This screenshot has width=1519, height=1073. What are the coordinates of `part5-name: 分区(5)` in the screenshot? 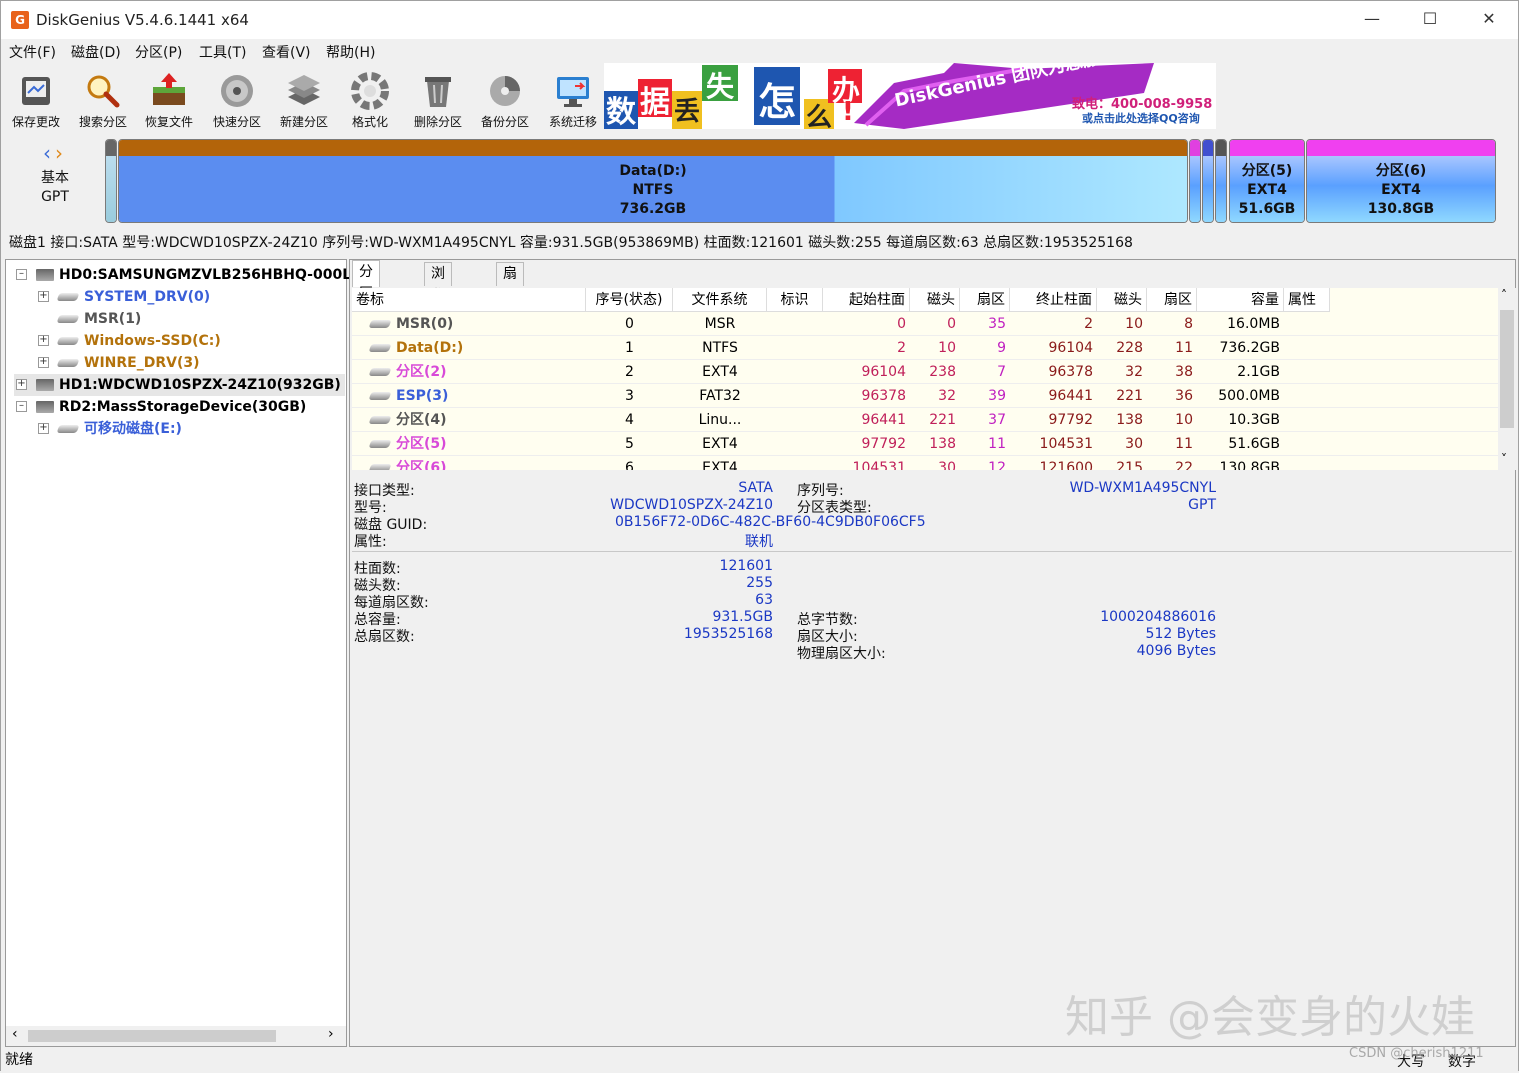 It's located at (1267, 171).